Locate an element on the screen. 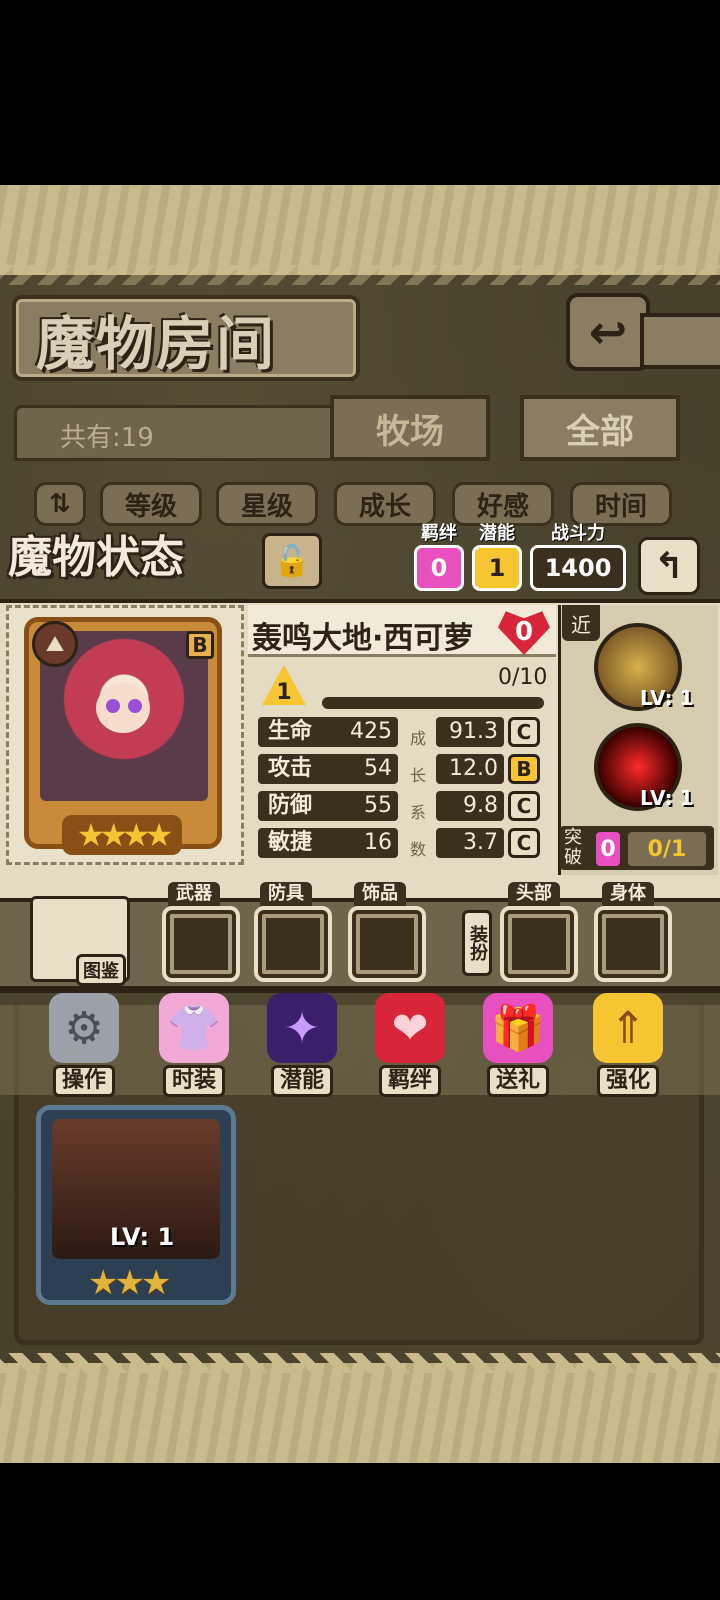 The height and width of the screenshot is (1600, 720). sort-toggle-icon: ⇅ is located at coordinates (60, 504).